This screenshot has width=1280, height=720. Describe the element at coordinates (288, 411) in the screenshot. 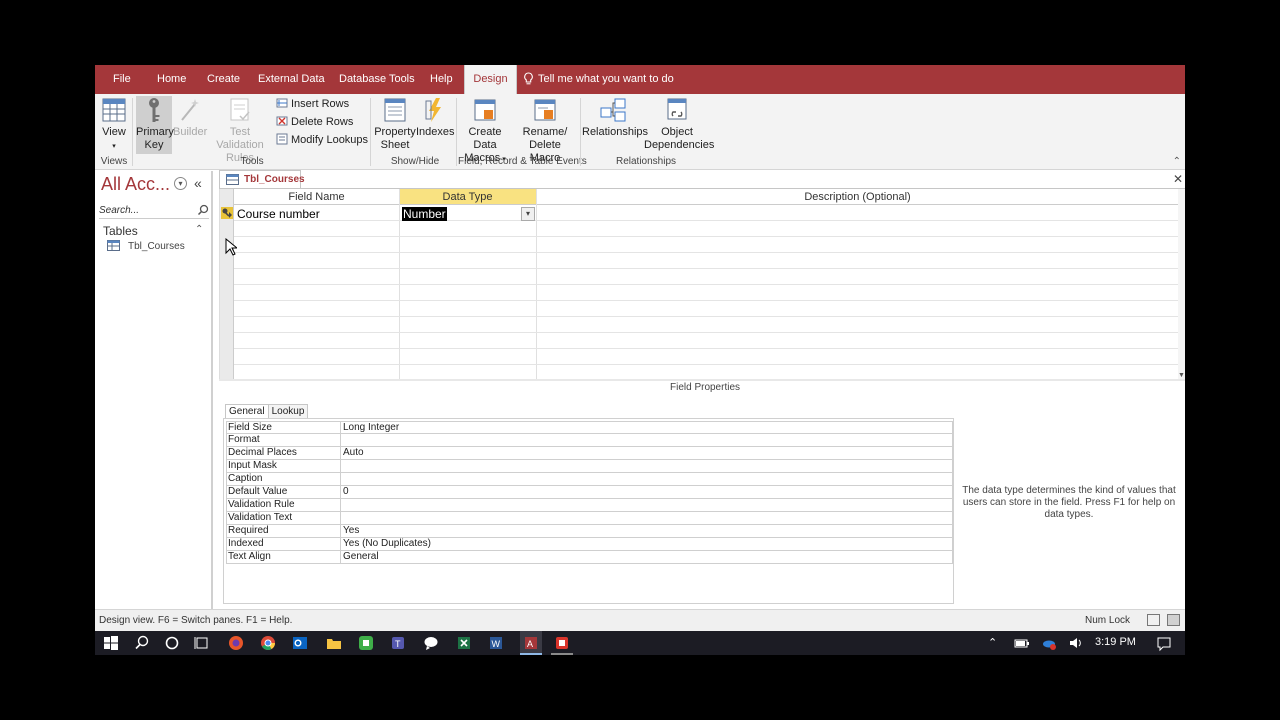

I see `tab-lookup: Lookup` at that location.